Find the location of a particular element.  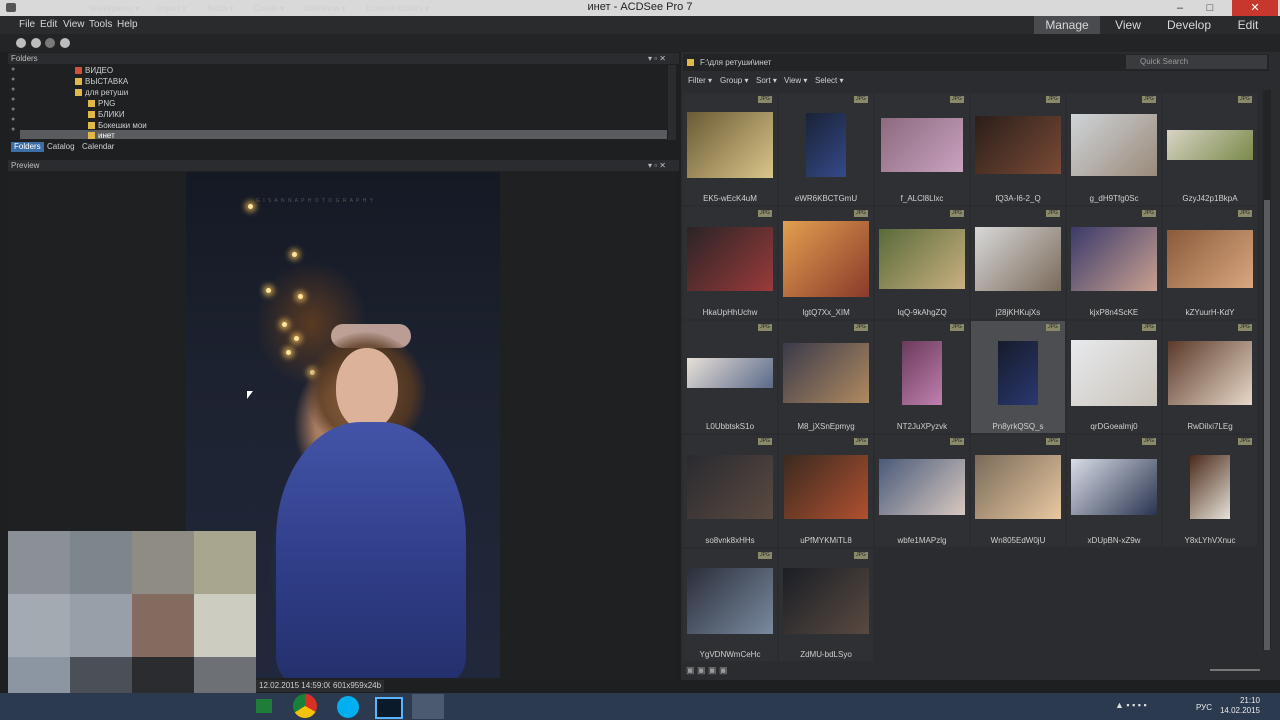

tab-calendar: Calendar is located at coordinates (98, 147).